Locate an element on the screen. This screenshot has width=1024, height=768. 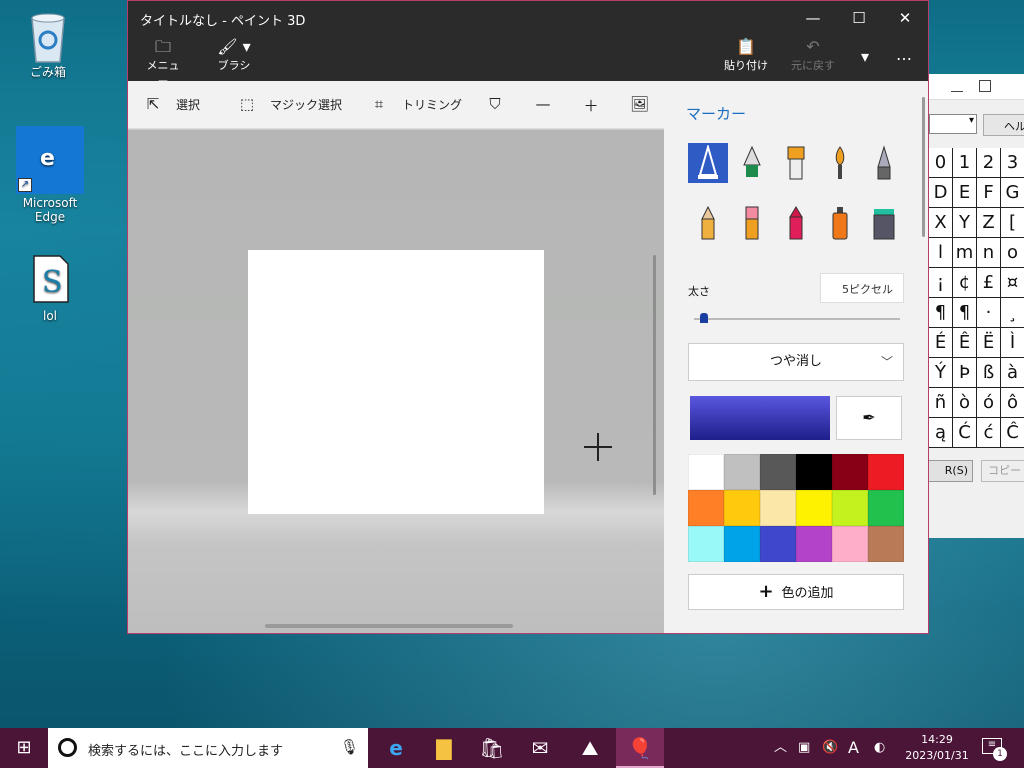
char-cell: Y is located at coordinates (965, 223).